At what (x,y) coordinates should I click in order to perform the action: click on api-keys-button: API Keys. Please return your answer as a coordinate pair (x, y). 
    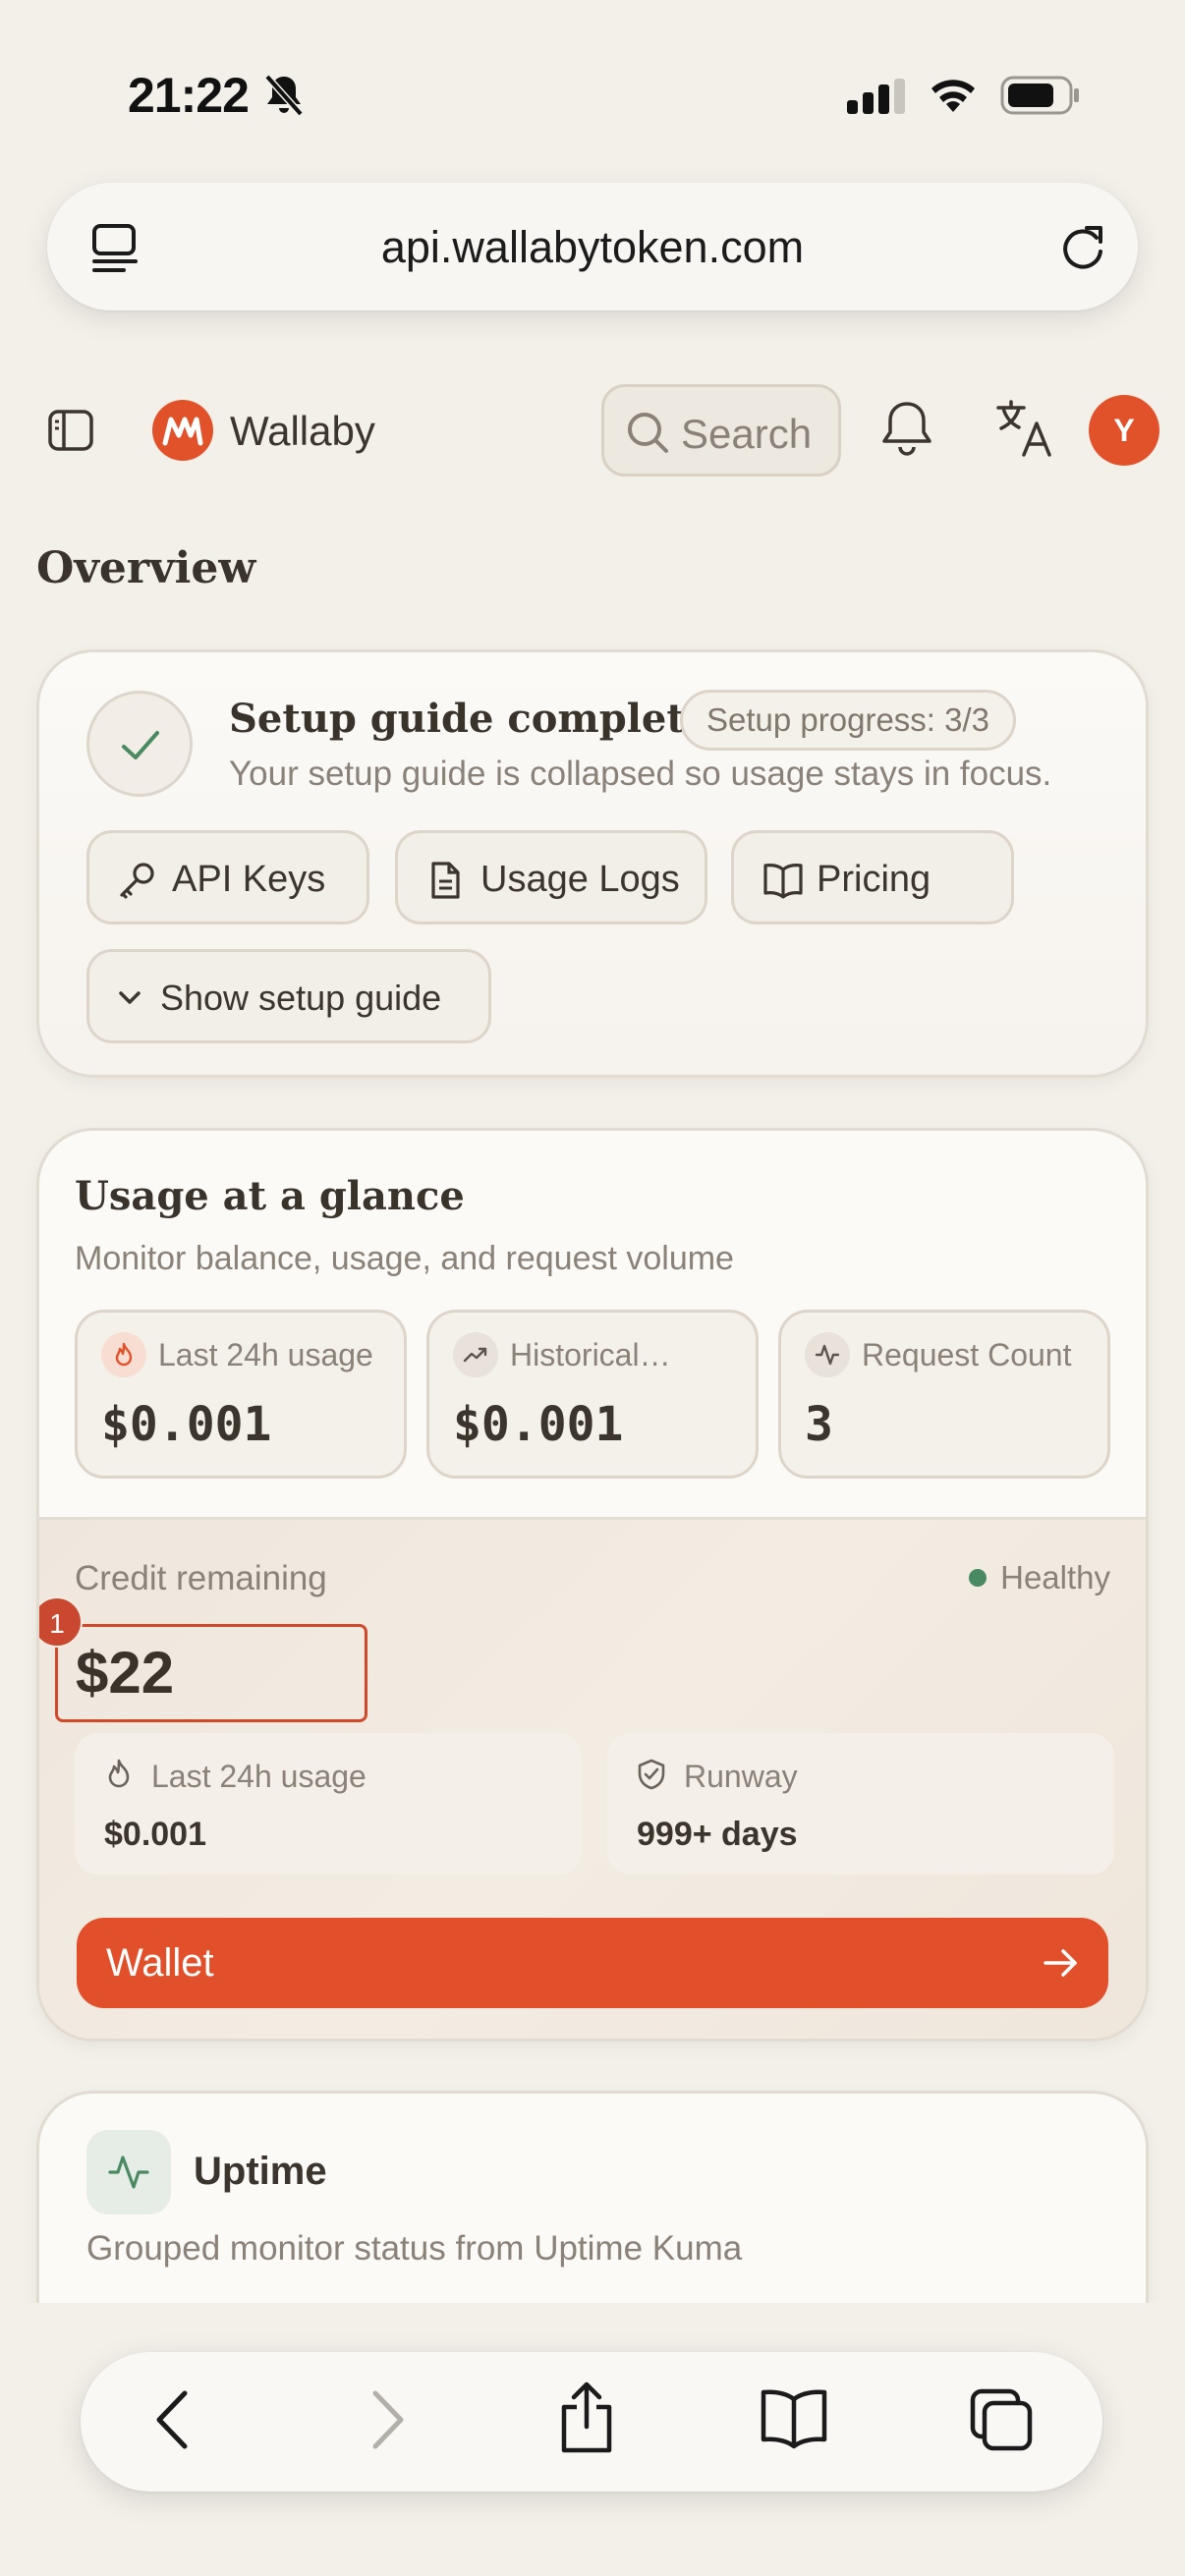
    Looking at the image, I should click on (228, 877).